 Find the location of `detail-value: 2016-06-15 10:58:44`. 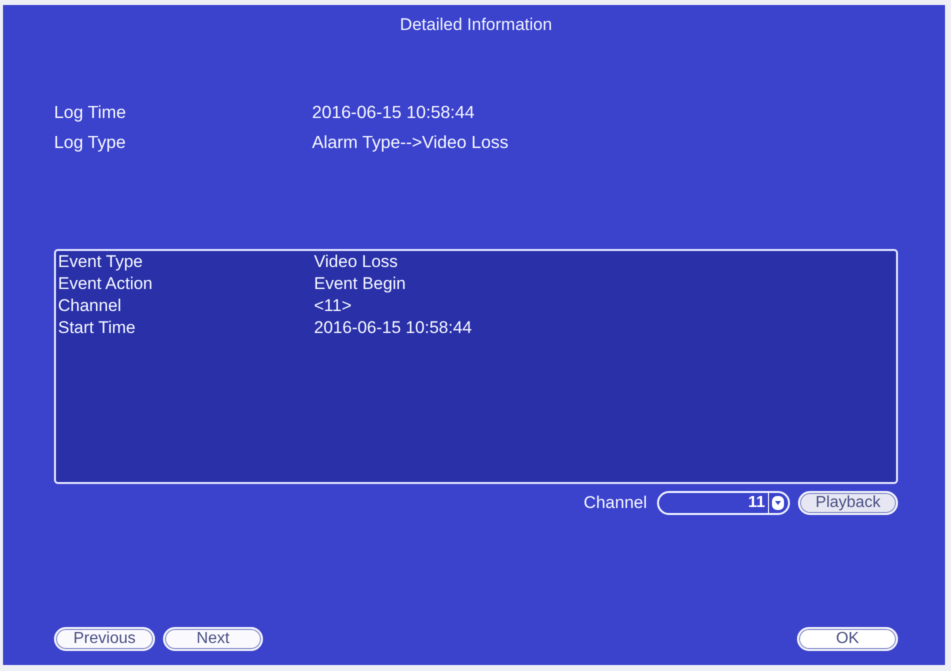

detail-value: 2016-06-15 10:58:44 is located at coordinates (393, 328).